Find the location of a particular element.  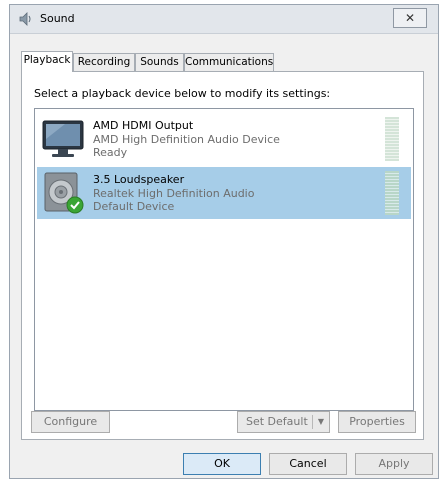

configure-label: Configure is located at coordinates (70, 421).